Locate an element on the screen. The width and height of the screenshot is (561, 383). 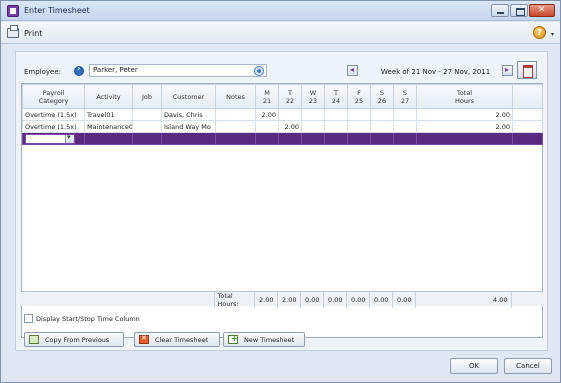
column-header-line1: S is located at coordinates (382, 92).